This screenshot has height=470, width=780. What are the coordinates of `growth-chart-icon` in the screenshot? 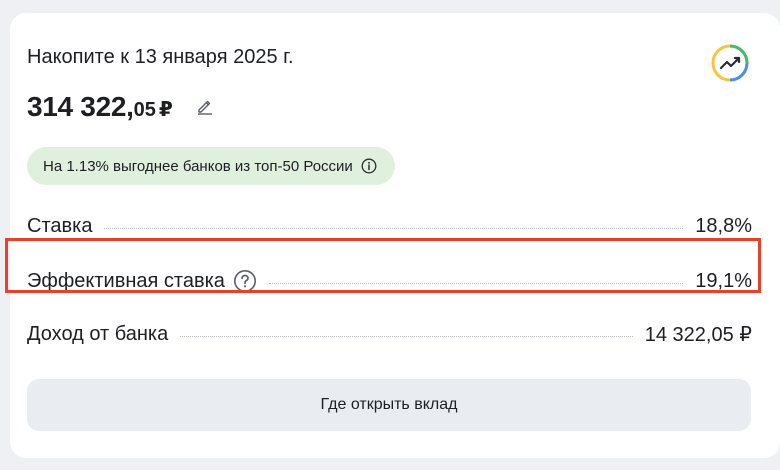 It's located at (730, 63).